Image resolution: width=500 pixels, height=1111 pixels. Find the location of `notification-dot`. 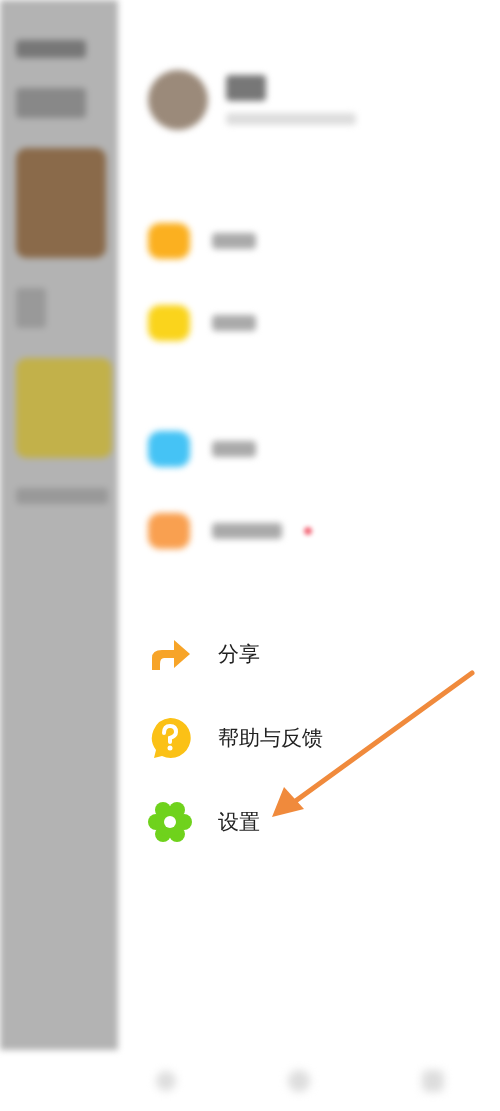

notification-dot is located at coordinates (308, 531).